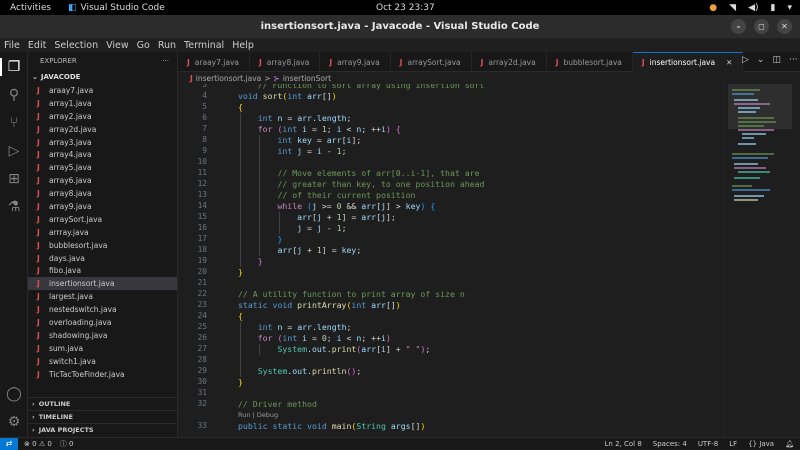 The image size is (800, 450). Describe the element at coordinates (355, 62) in the screenshot. I see `tab-array9: Jarray9.java` at that location.